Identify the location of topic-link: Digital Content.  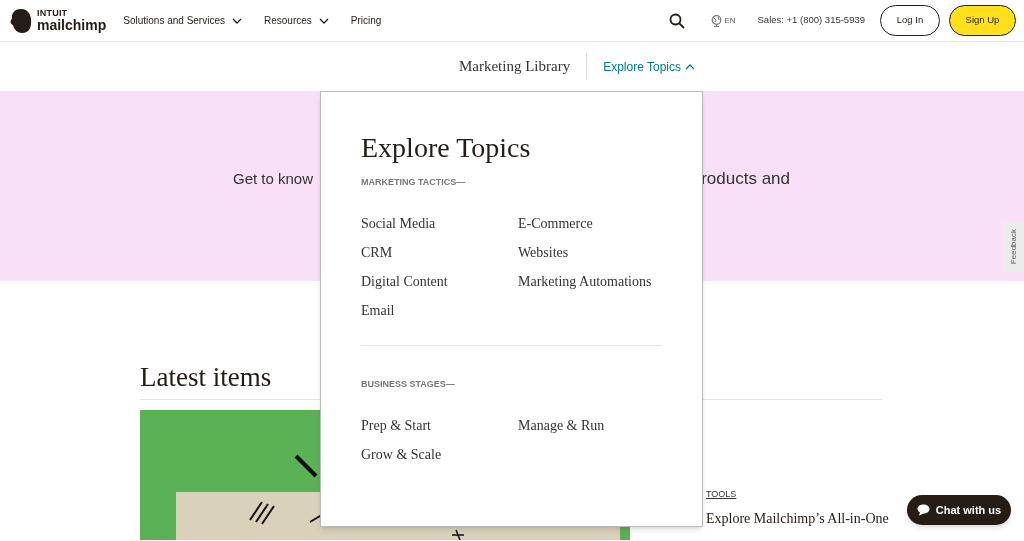
(439, 281).